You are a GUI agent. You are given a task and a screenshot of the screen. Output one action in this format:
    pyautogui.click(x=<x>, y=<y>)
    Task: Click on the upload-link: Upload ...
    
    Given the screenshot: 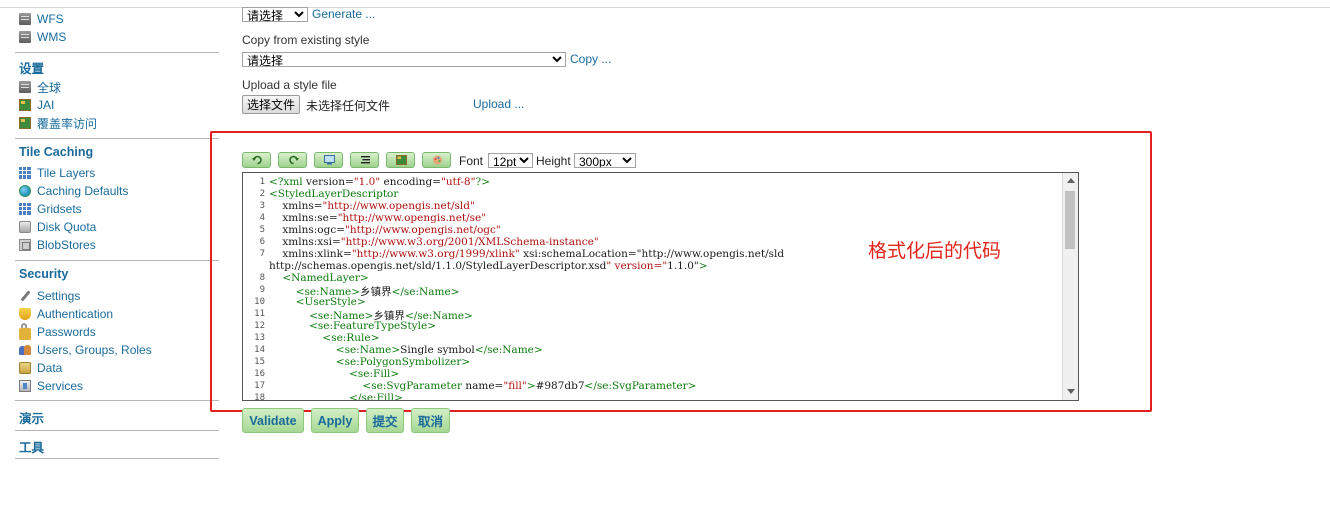 What is the action you would take?
    pyautogui.click(x=498, y=104)
    